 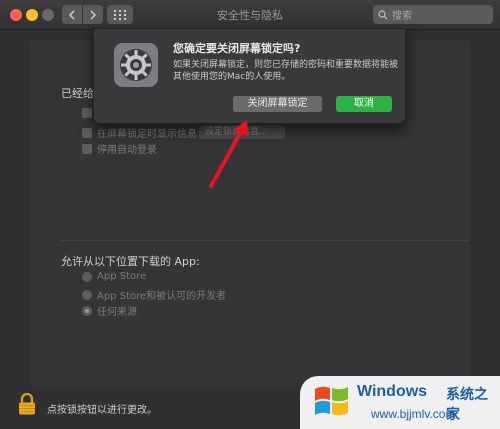 I want to click on source-identified-radio, so click(x=87, y=294).